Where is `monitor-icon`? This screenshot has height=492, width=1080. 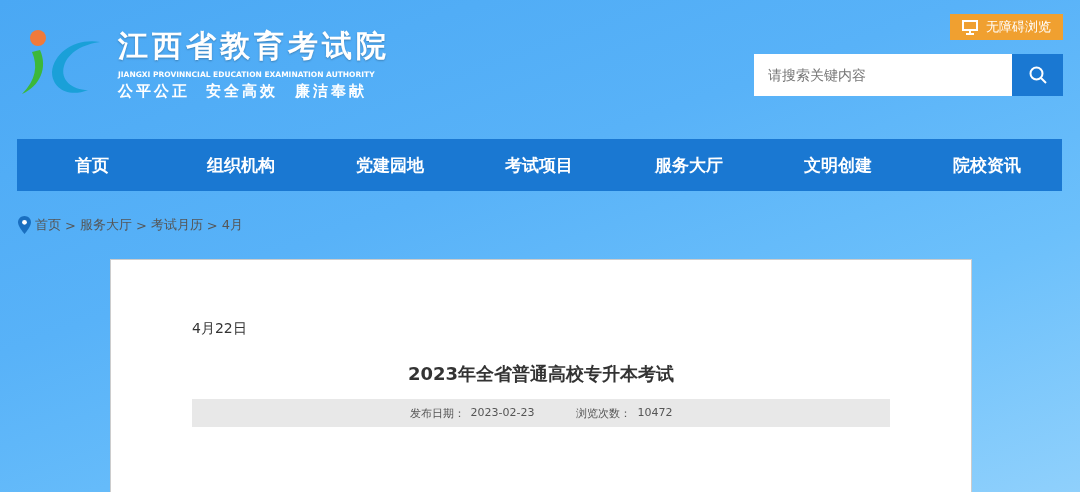
monitor-icon is located at coordinates (970, 27).